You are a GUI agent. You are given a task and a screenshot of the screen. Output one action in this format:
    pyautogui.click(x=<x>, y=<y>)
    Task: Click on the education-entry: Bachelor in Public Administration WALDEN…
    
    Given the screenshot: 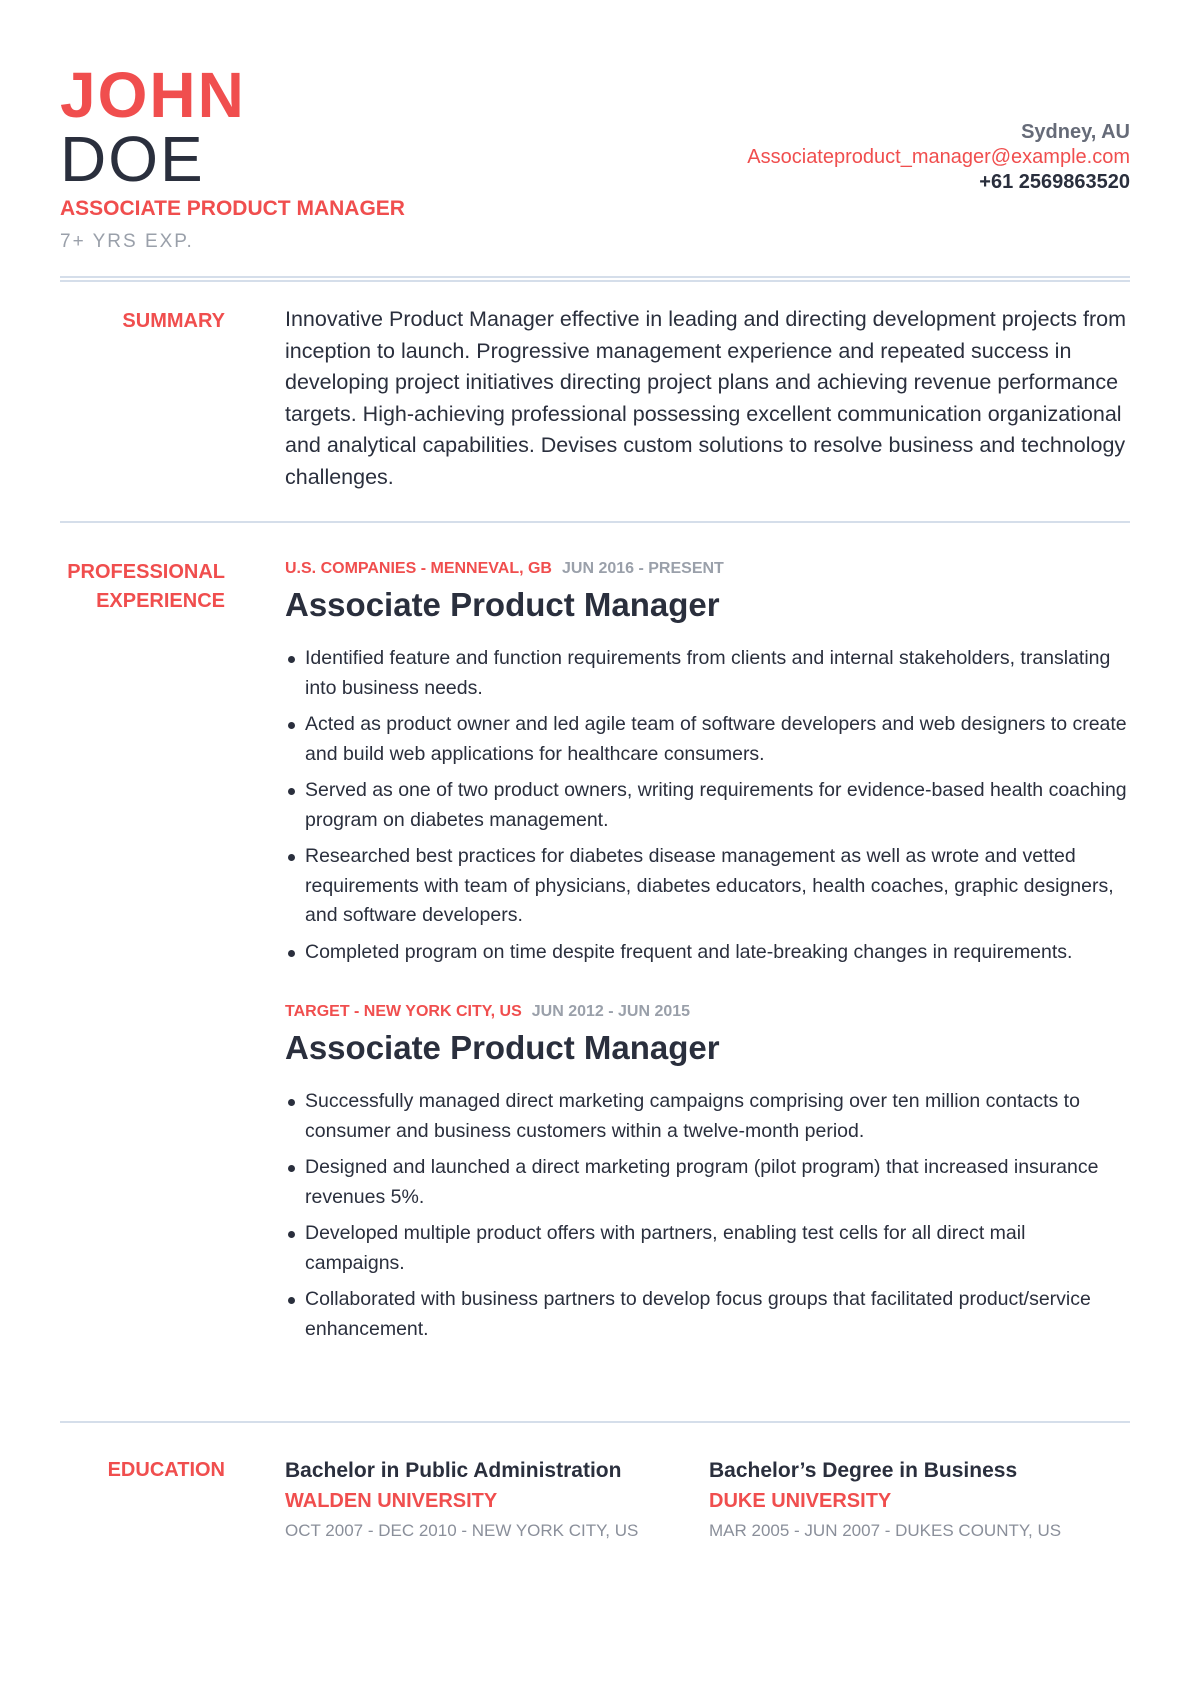 What is the action you would take?
    pyautogui.click(x=495, y=1501)
    